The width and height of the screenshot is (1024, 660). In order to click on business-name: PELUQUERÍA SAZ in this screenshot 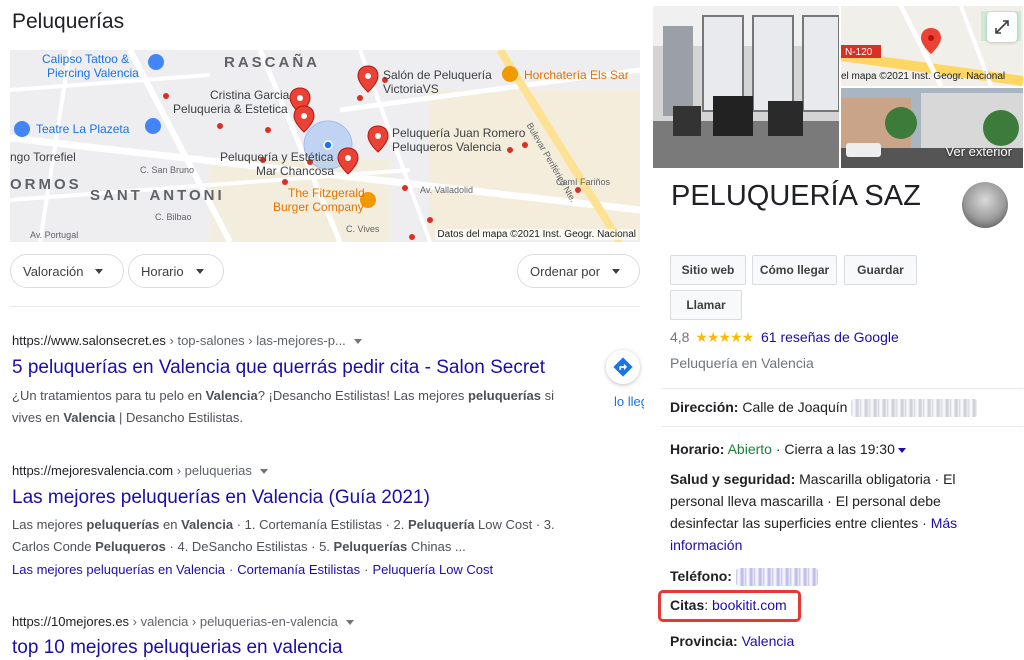, I will do `click(796, 196)`.